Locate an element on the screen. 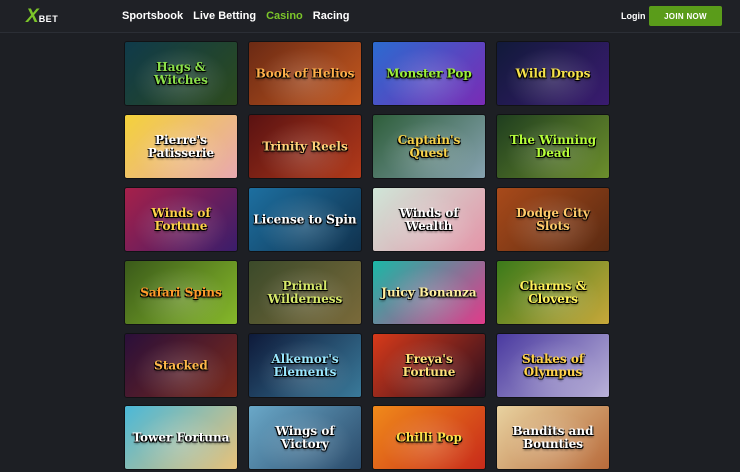 The image size is (740, 472). game-title: Monster Pop is located at coordinates (429, 73).